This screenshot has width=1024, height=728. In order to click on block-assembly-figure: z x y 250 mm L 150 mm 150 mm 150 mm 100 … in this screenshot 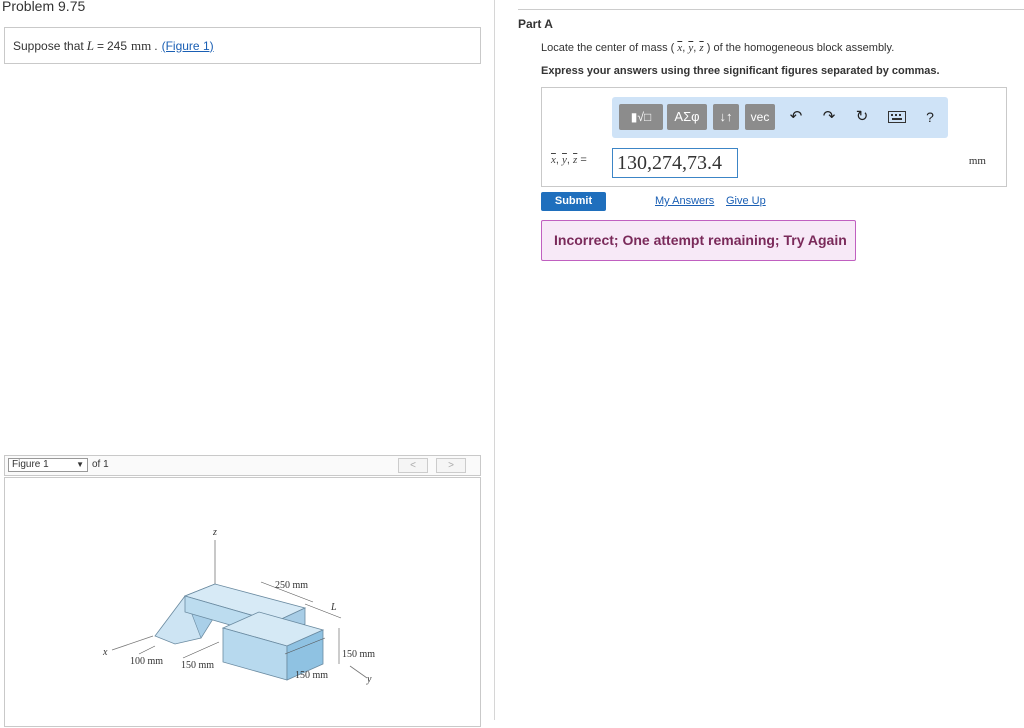, I will do `click(238, 606)`.